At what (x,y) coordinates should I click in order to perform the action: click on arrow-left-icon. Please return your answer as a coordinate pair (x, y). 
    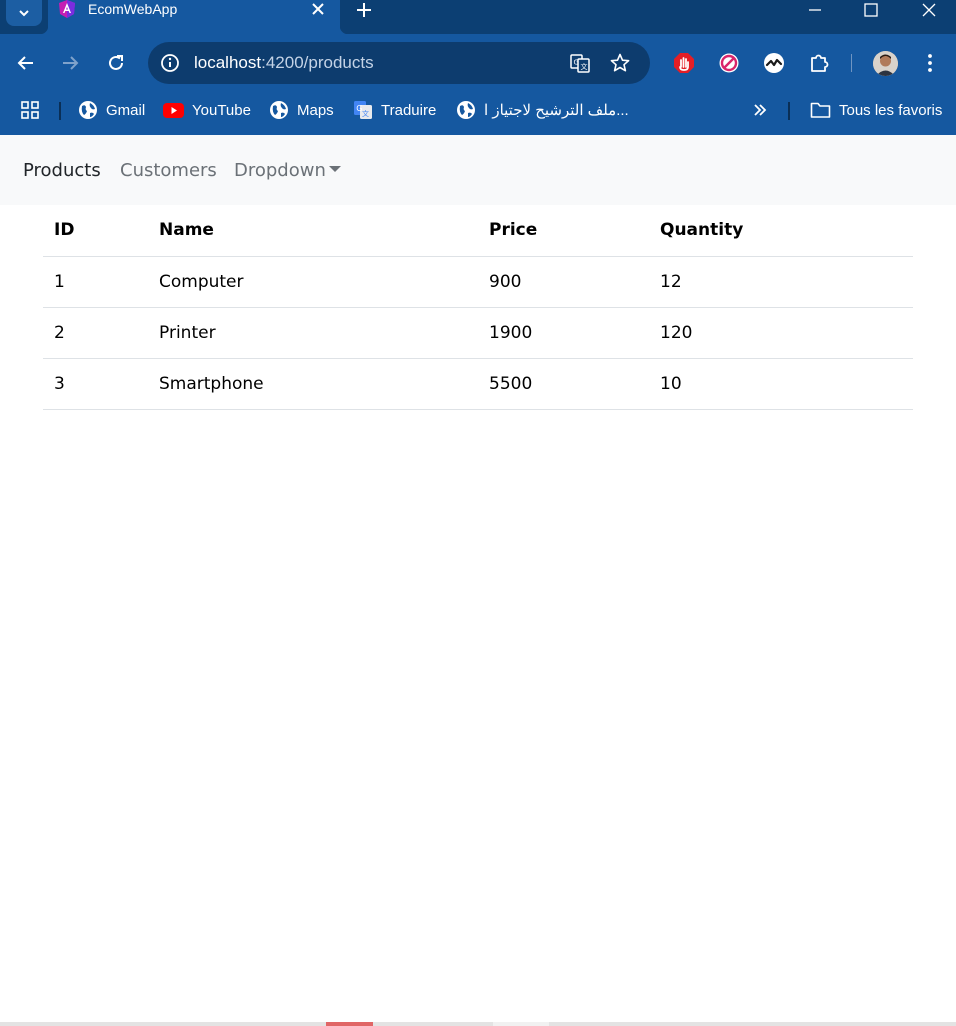
    Looking at the image, I should click on (25, 63).